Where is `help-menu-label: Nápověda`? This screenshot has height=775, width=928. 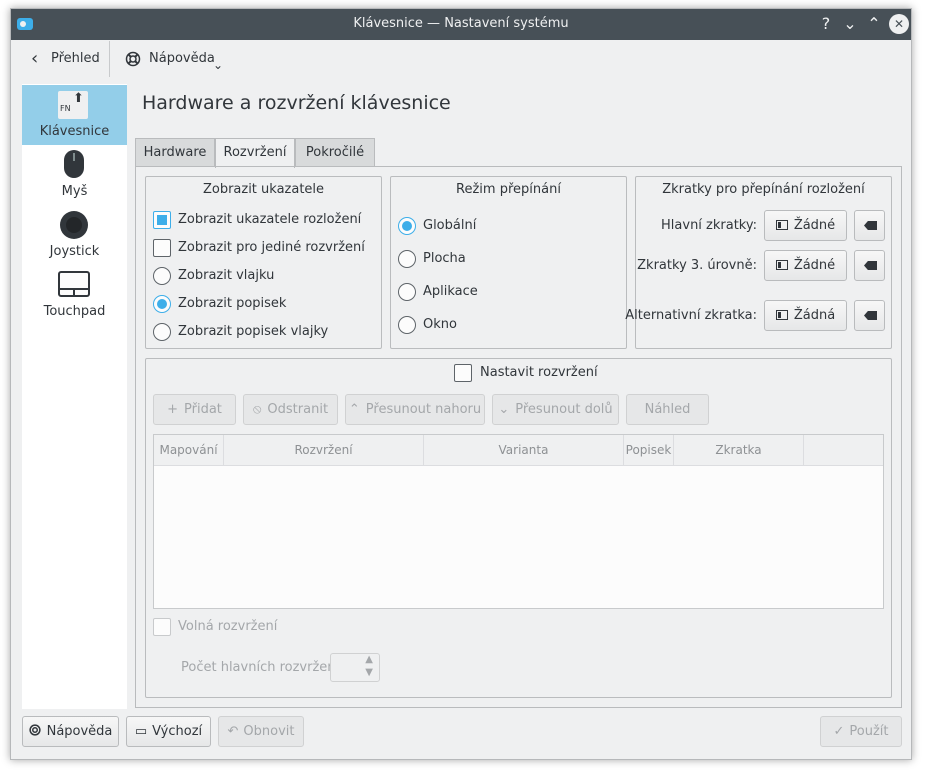
help-menu-label: Nápověda is located at coordinates (182, 58).